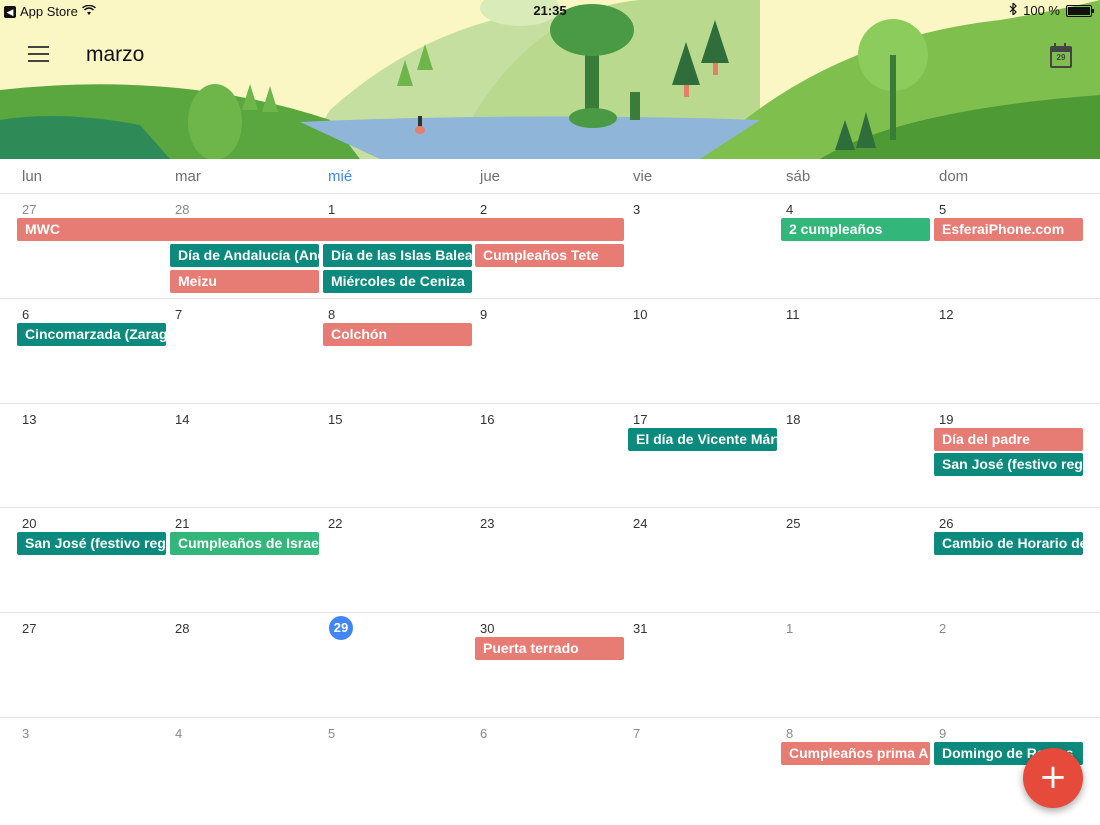 Image resolution: width=1100 pixels, height=825 pixels. What do you see at coordinates (640, 419) in the screenshot?
I see `day-number: 17` at bounding box center [640, 419].